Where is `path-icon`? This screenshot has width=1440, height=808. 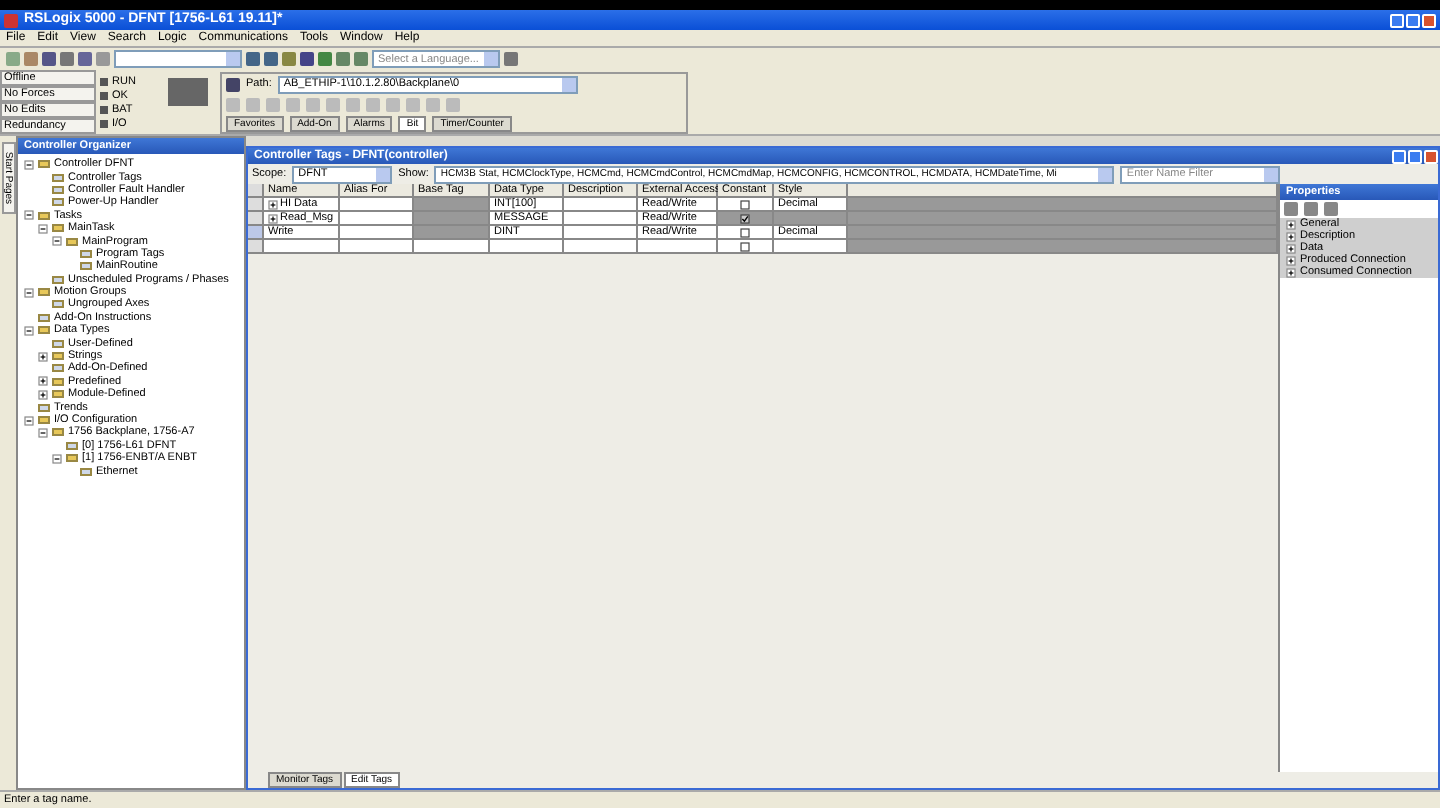 path-icon is located at coordinates (233, 84).